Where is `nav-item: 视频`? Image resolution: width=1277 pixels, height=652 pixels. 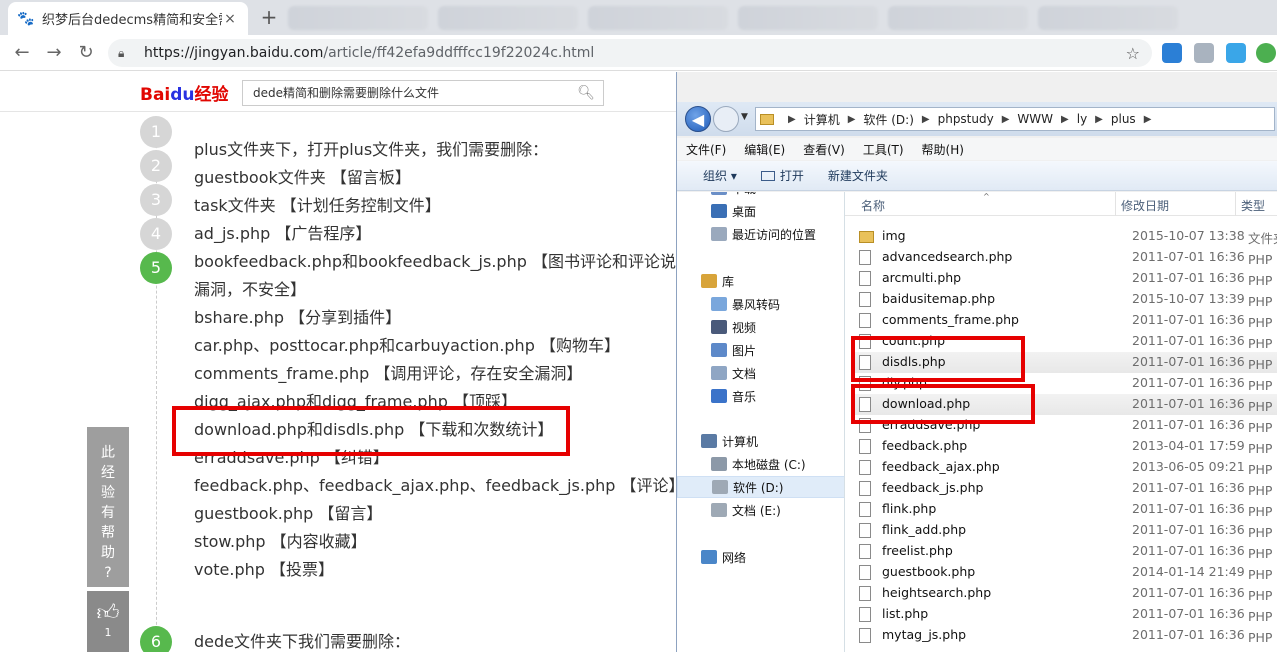
nav-item: 视频 is located at coordinates (760, 327).